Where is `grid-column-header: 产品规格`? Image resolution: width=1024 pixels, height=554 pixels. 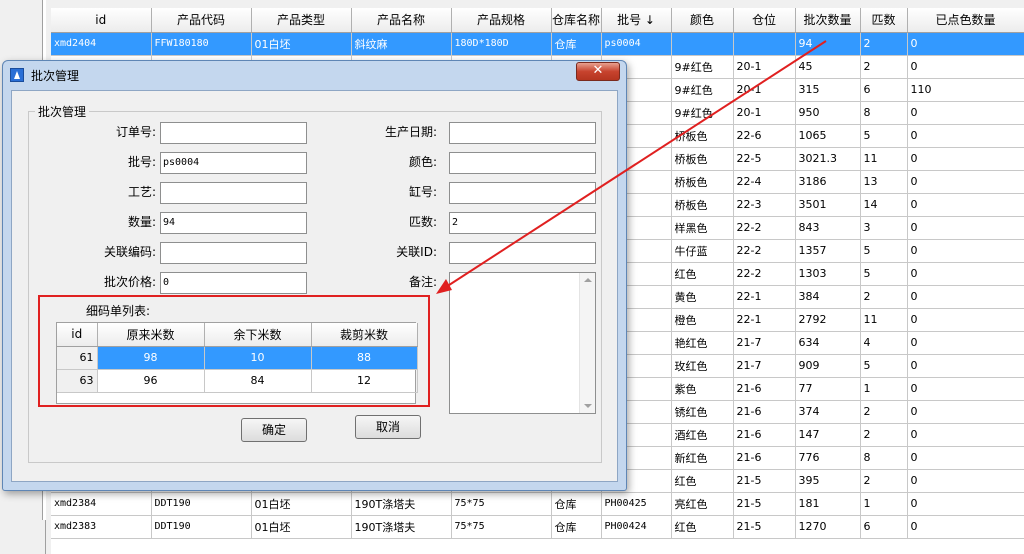
grid-column-header: 产品规格 is located at coordinates (501, 20).